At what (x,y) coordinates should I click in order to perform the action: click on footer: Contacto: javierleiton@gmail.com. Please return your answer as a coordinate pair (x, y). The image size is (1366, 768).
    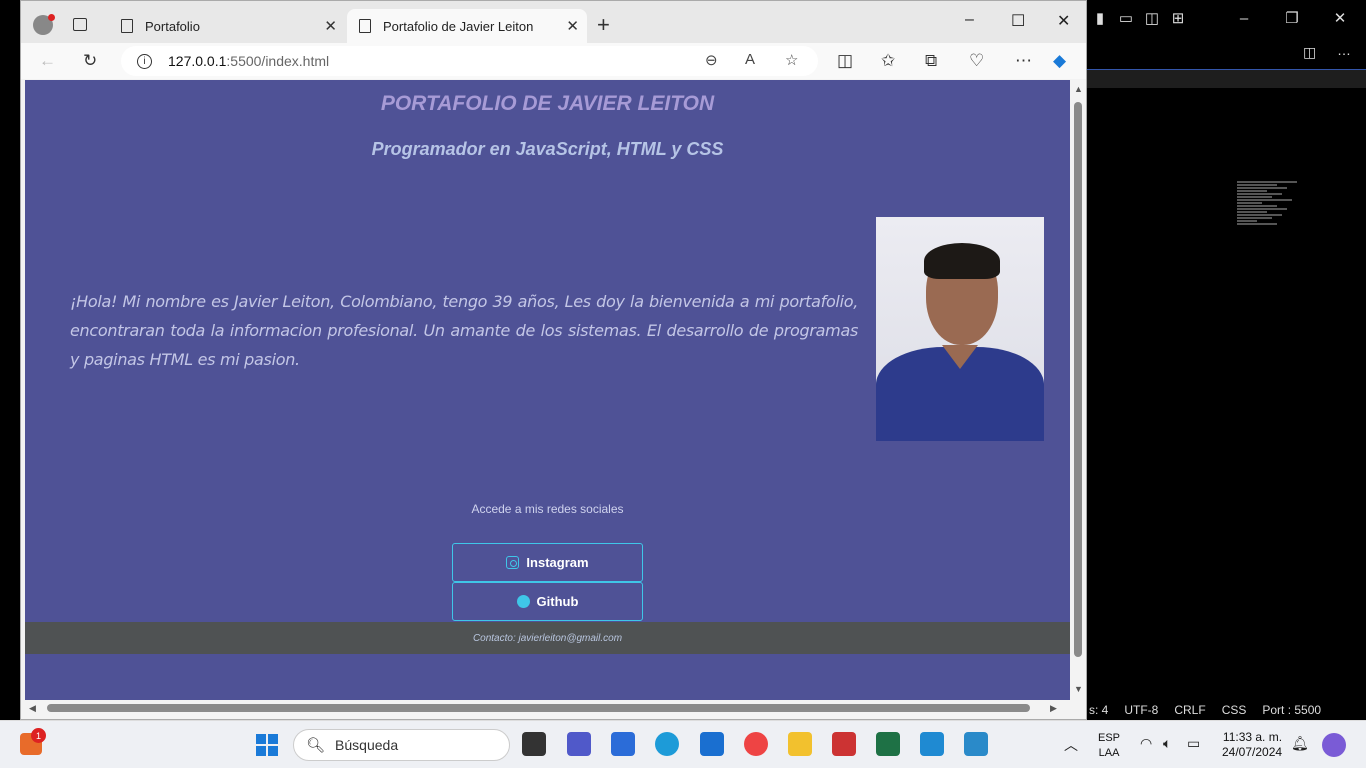
    Looking at the image, I should click on (547, 638).